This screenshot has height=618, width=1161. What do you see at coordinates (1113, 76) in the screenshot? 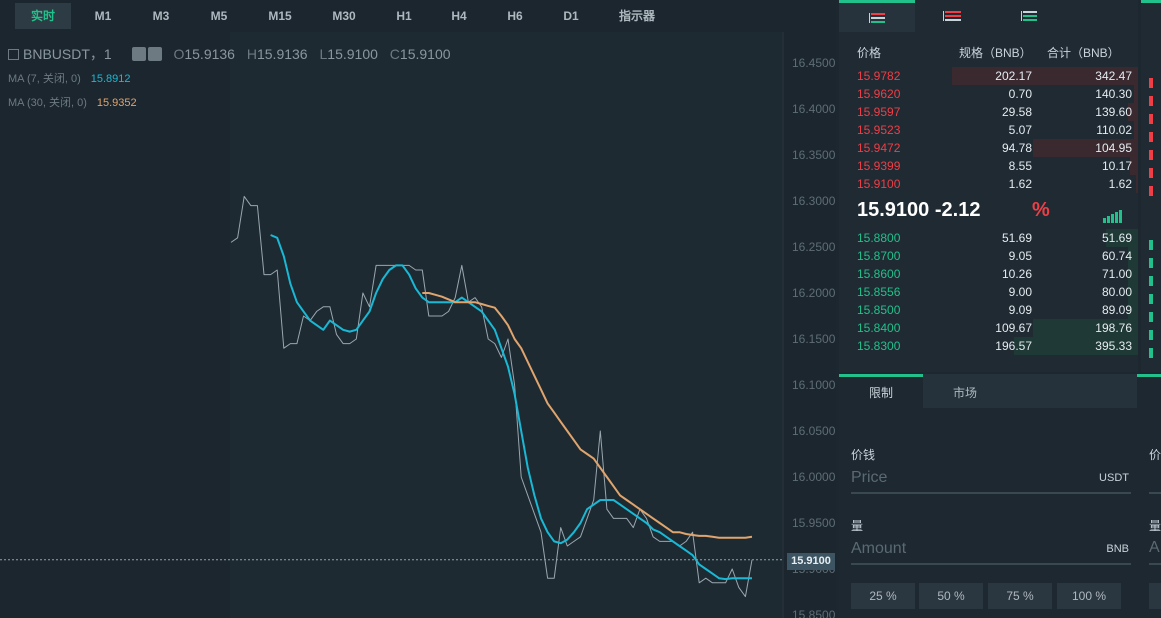
I see `ask-total: 342.47` at bounding box center [1113, 76].